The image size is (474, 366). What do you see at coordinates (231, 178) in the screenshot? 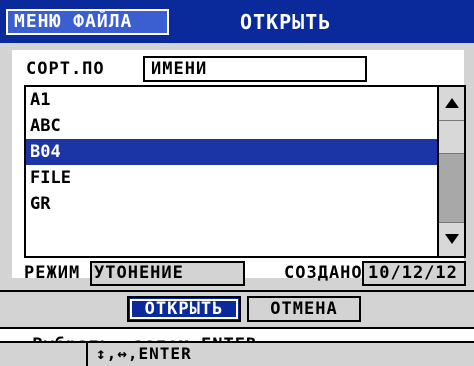
I see `file-list-item: FILE` at bounding box center [231, 178].